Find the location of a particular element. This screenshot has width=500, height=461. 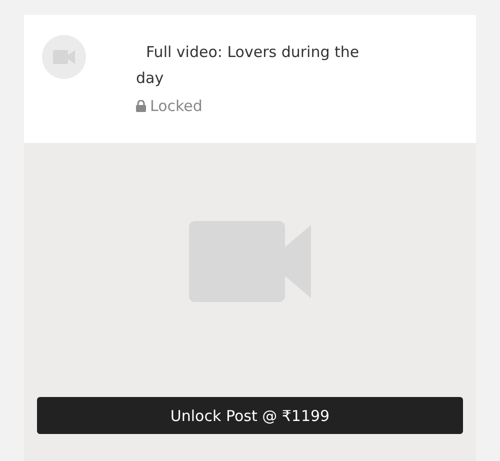

post-title: Full video: Lovers during the day is located at coordinates (248, 65).